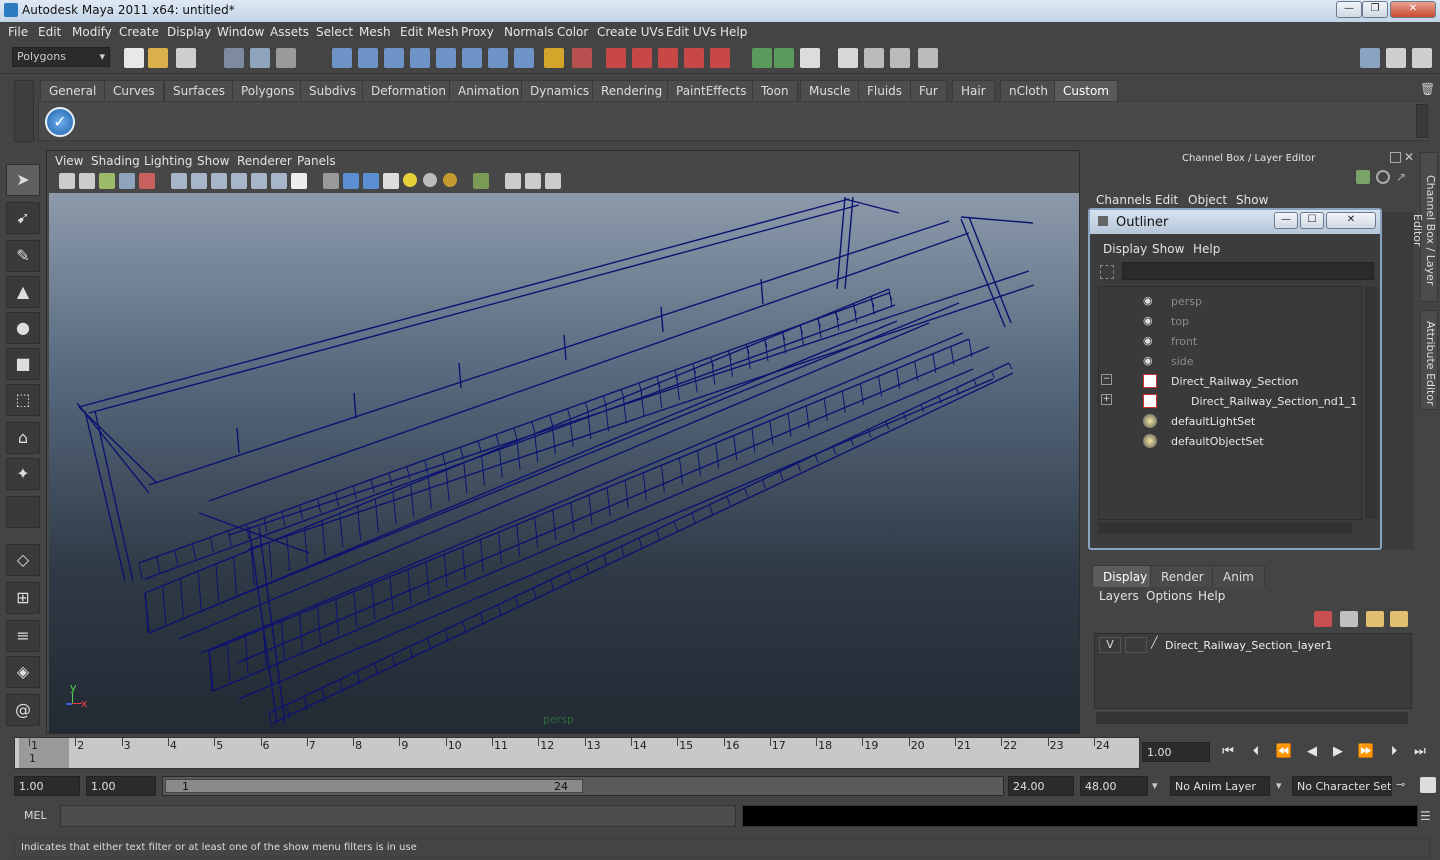 Image resolution: width=1440 pixels, height=860 pixels. I want to click on current-time-field: 1.00, so click(1176, 752).